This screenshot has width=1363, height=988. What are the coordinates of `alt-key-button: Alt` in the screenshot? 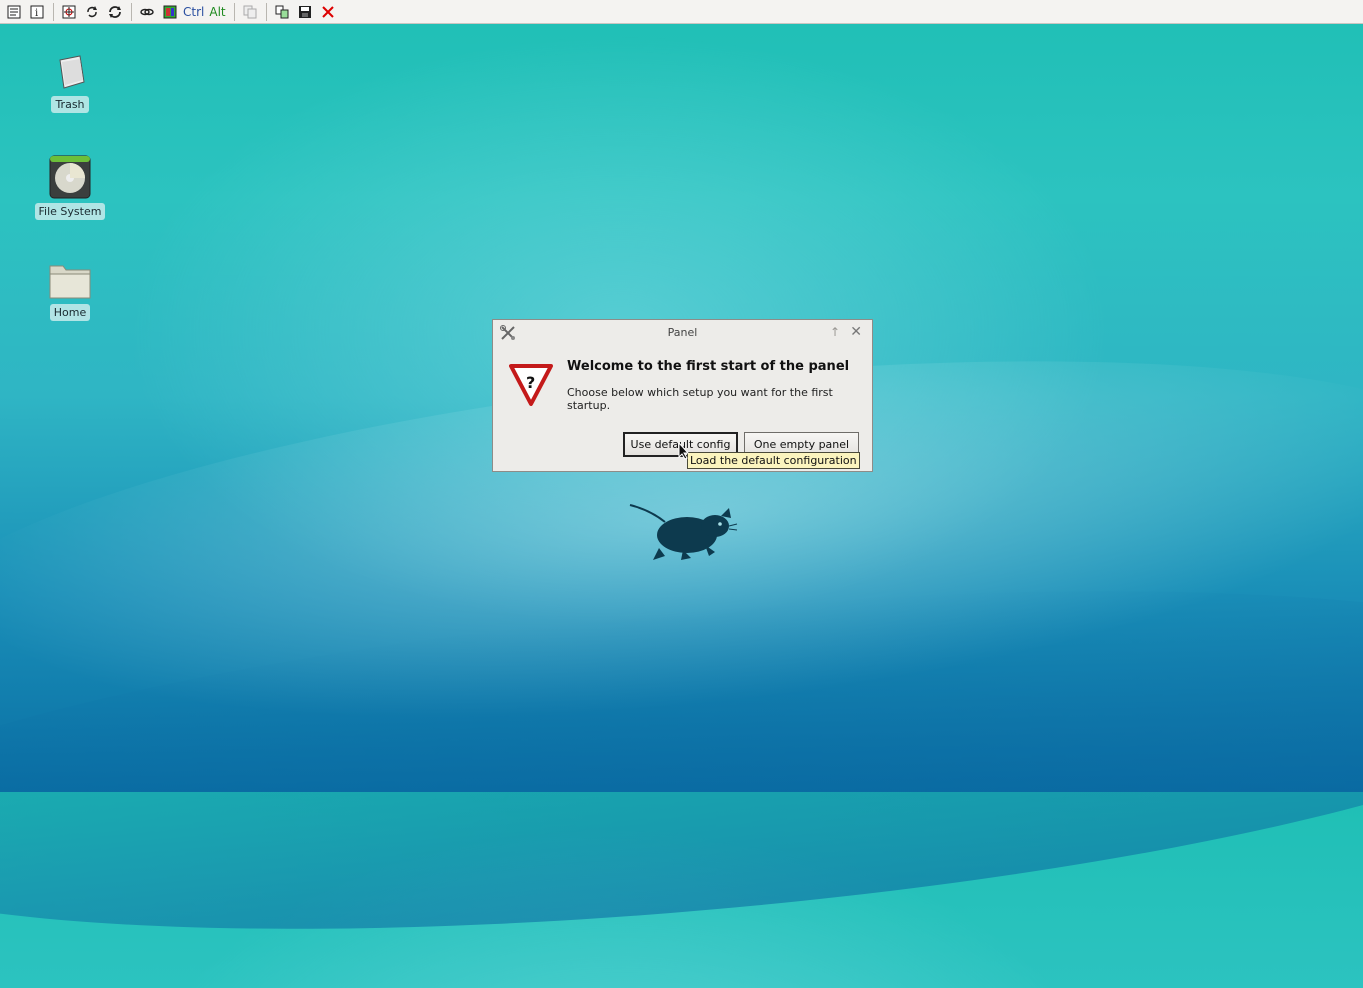 It's located at (217, 12).